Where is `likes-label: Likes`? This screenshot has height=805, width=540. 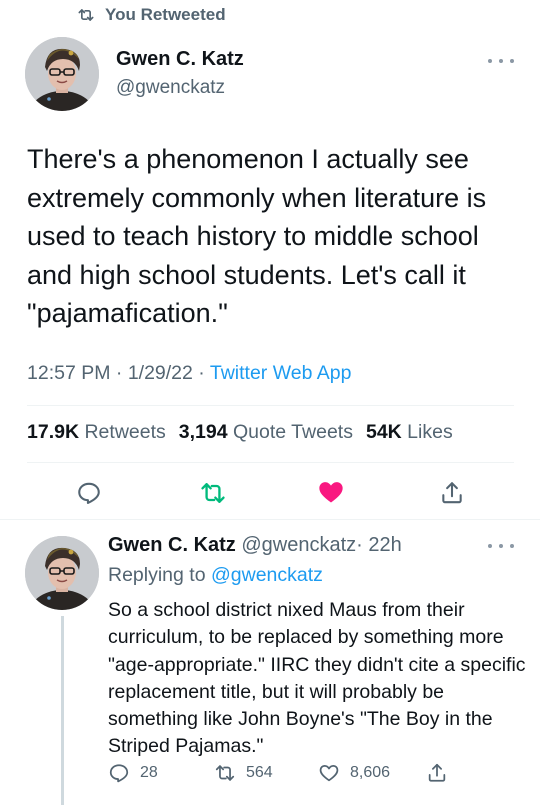
likes-label: Likes is located at coordinates (430, 432).